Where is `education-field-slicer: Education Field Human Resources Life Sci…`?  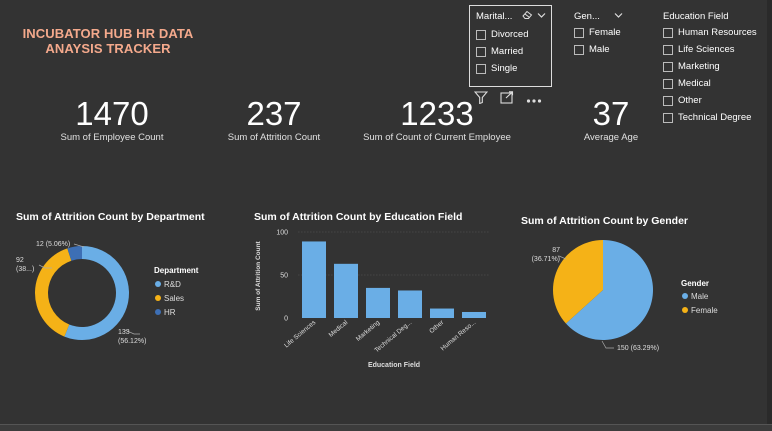 education-field-slicer: Education Field Human Resources Life Sci… is located at coordinates (713, 67).